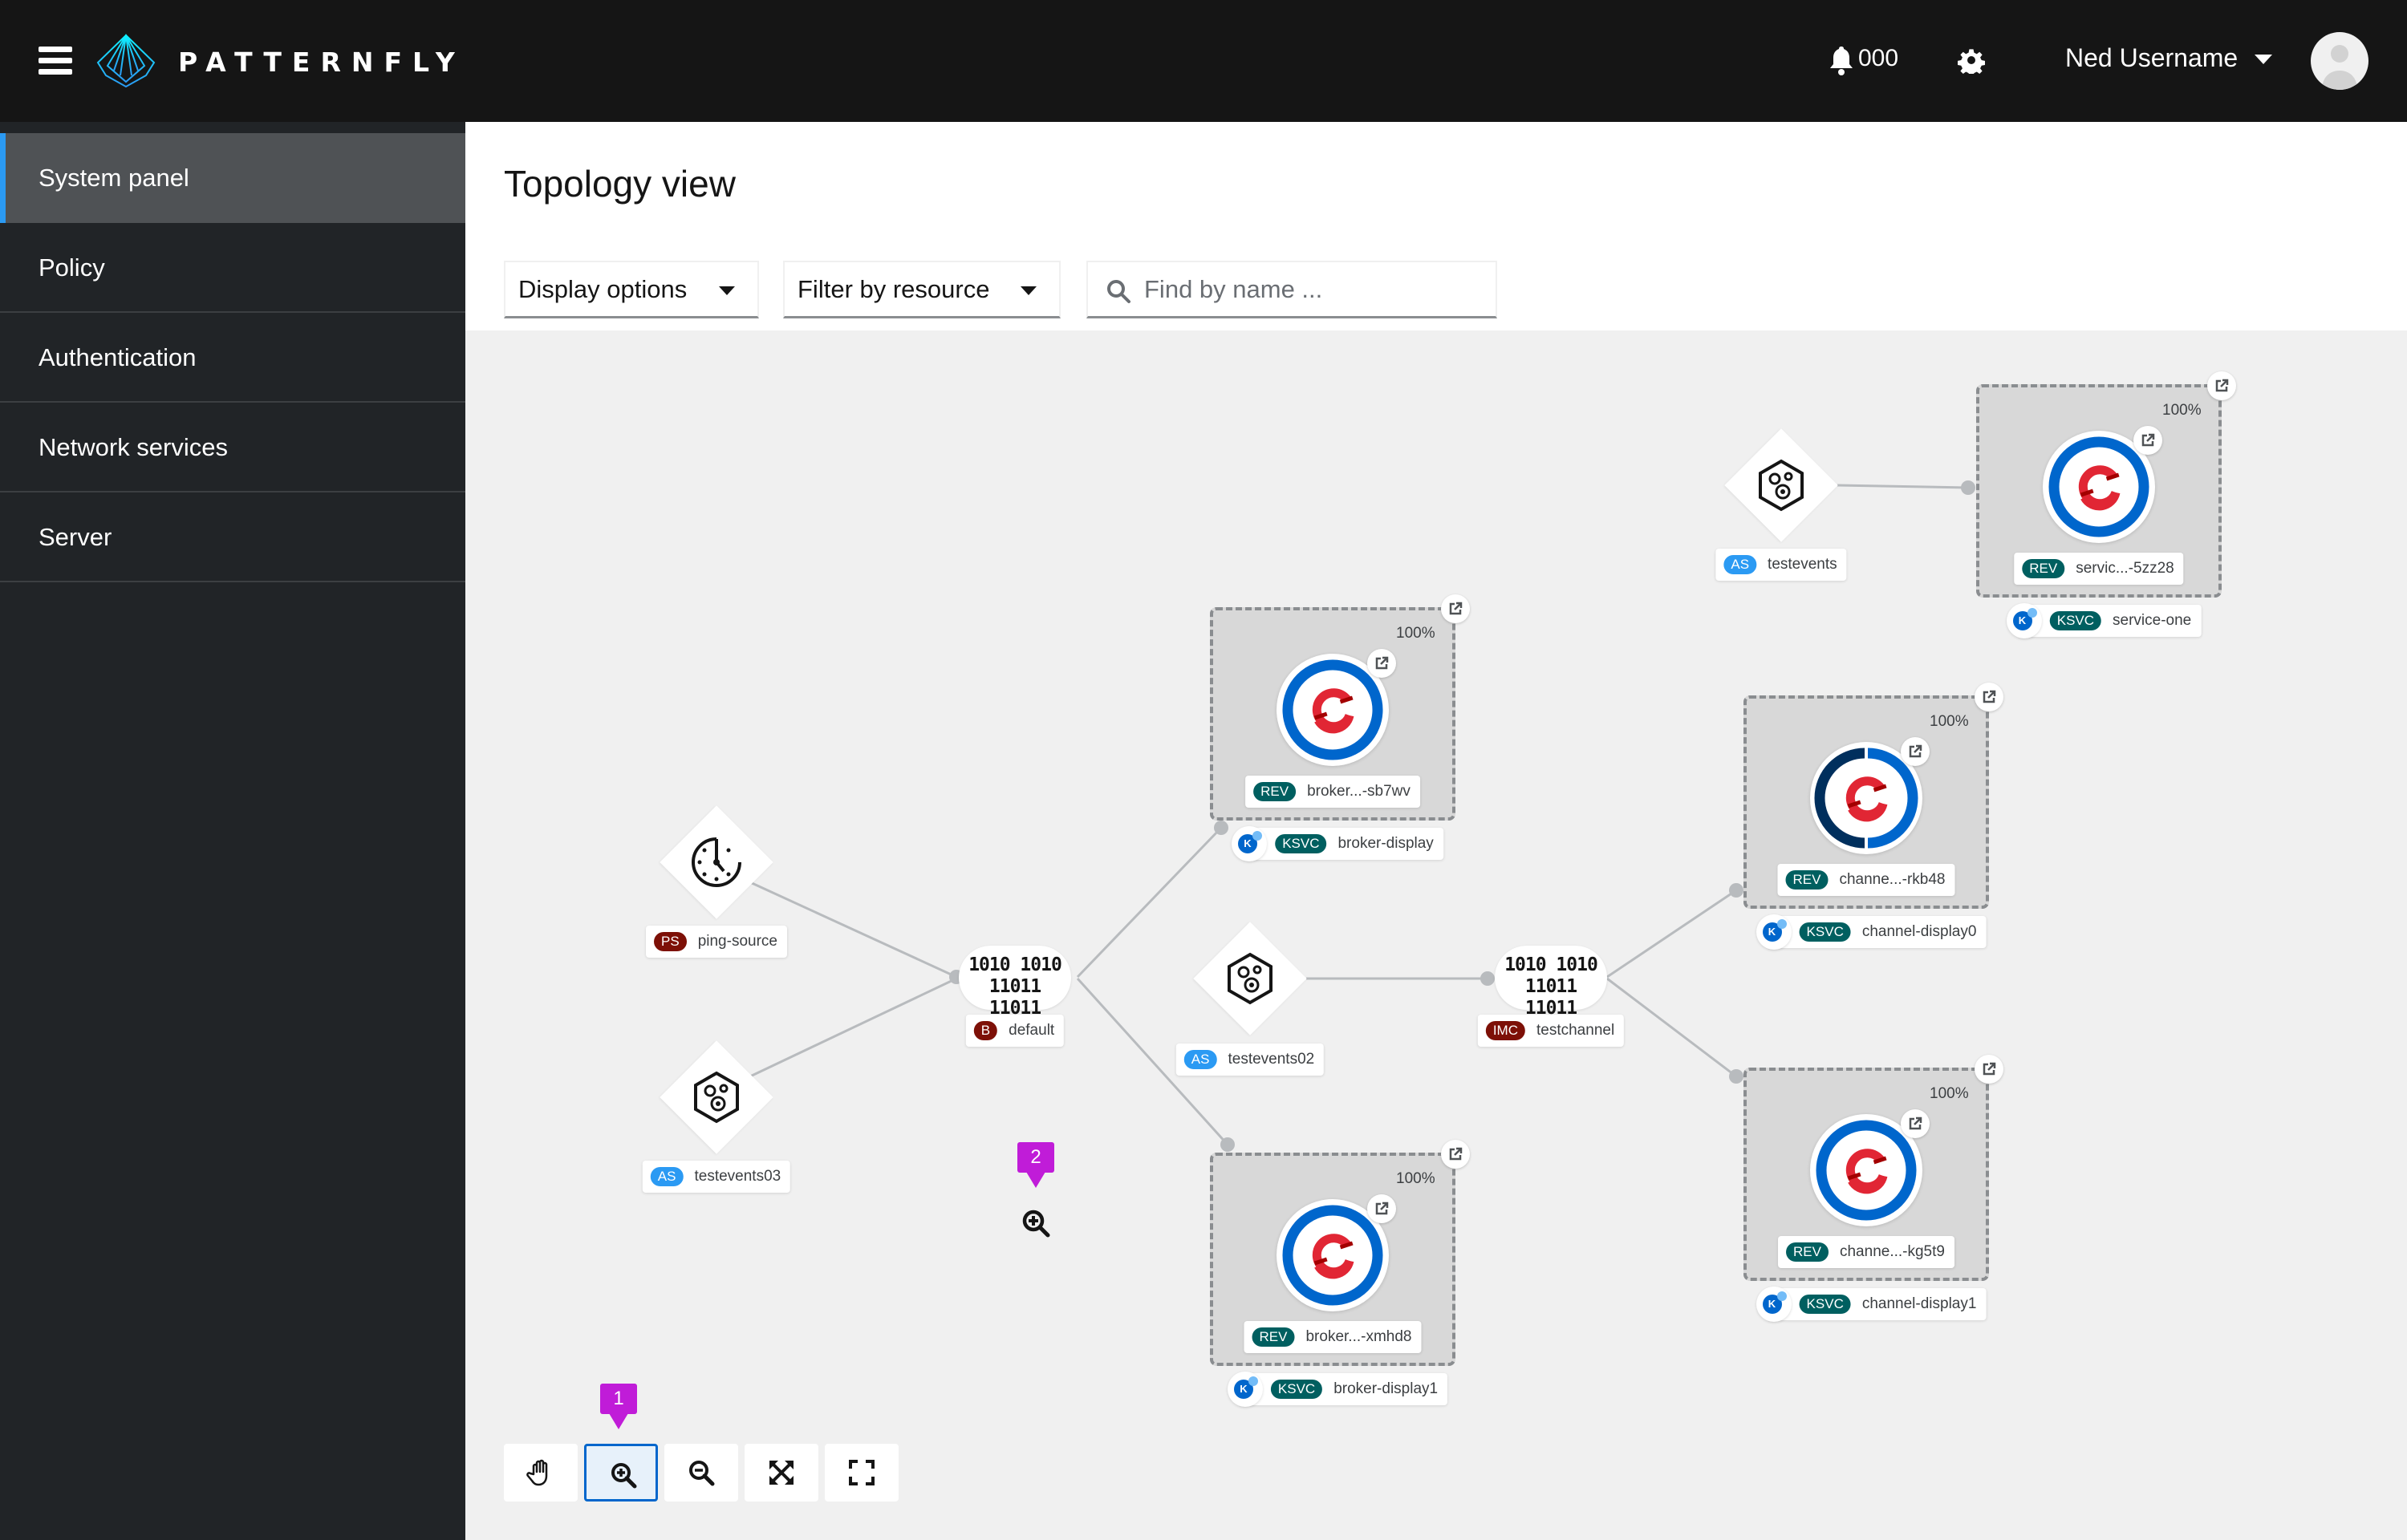  Describe the element at coordinates (2125, 568) in the screenshot. I see `revision-name: servic...-5zz28` at that location.